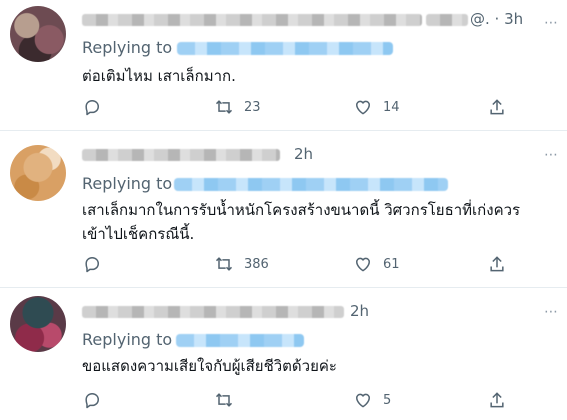 The height and width of the screenshot is (420, 567). Describe the element at coordinates (391, 107) in the screenshot. I see `like-count: 14` at that location.